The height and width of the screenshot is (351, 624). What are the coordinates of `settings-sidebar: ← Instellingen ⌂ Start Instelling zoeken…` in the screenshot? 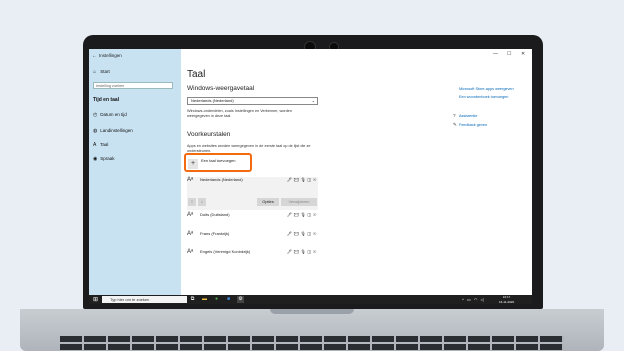 It's located at (135, 172).